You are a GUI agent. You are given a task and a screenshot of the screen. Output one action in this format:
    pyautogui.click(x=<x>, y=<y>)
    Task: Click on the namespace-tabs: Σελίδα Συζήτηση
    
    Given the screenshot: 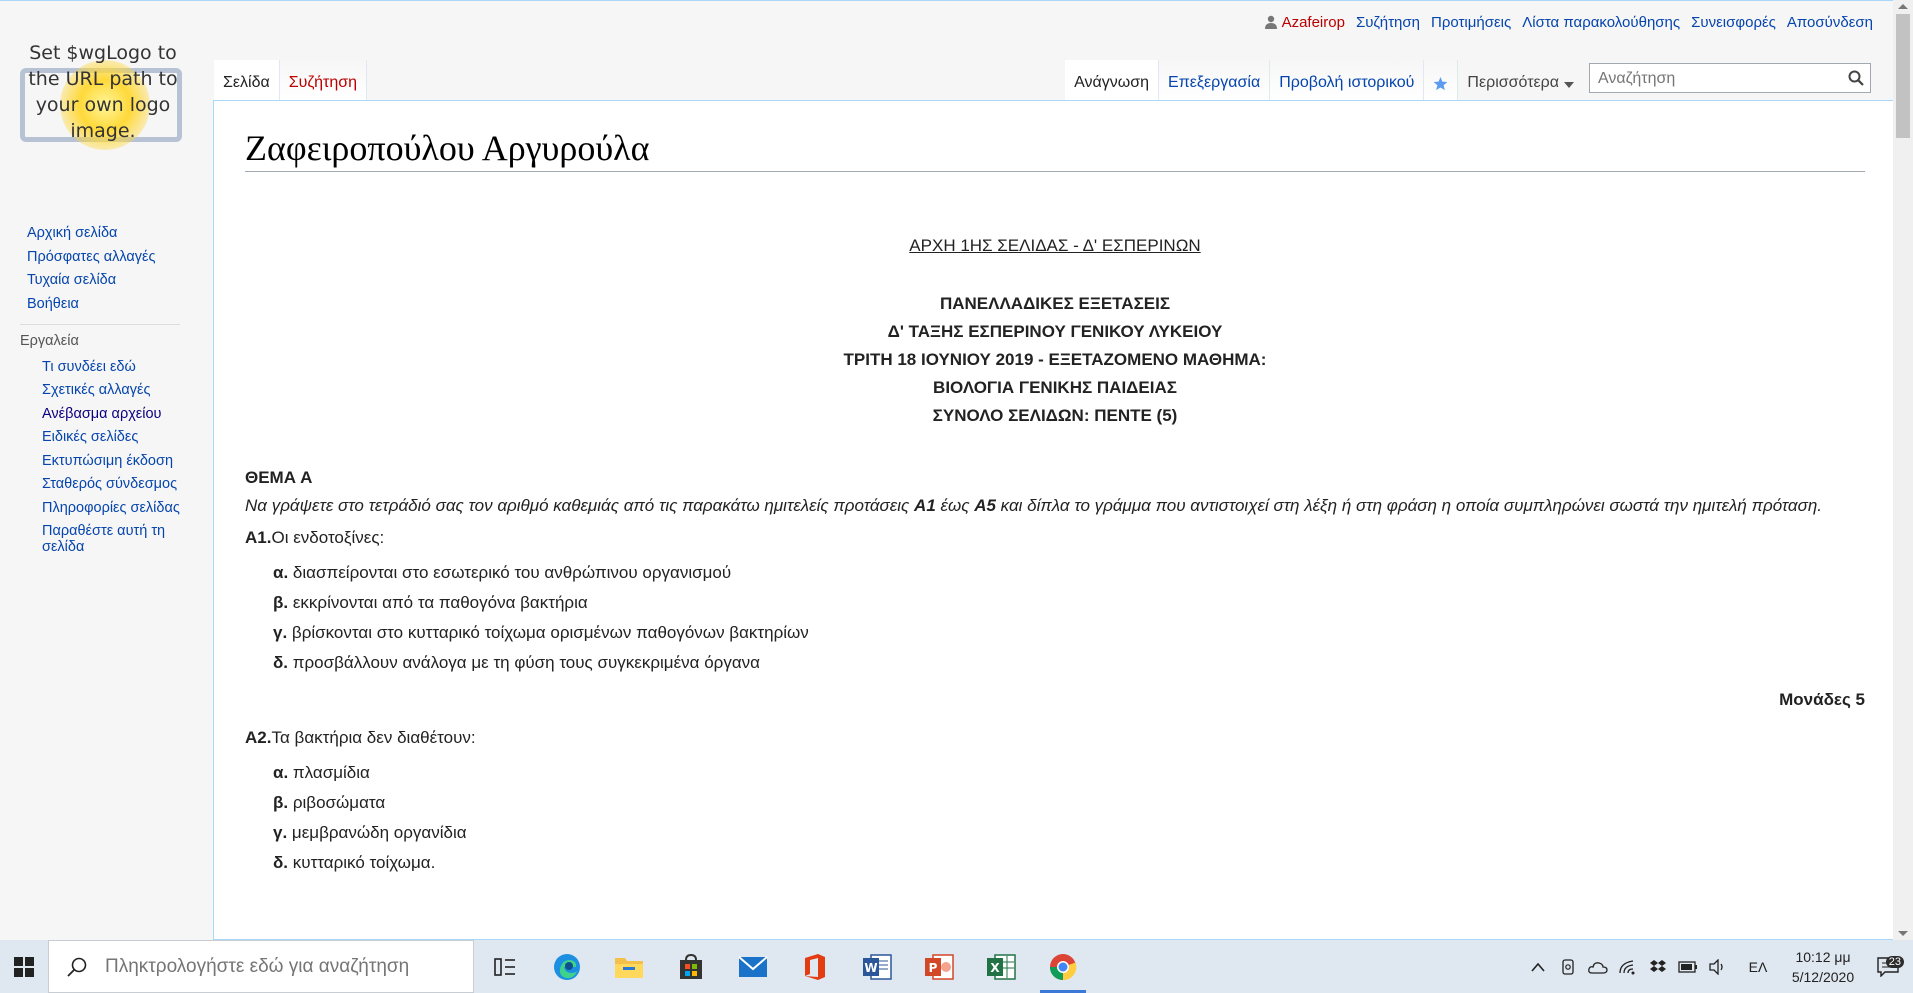 What is the action you would take?
    pyautogui.click(x=291, y=80)
    